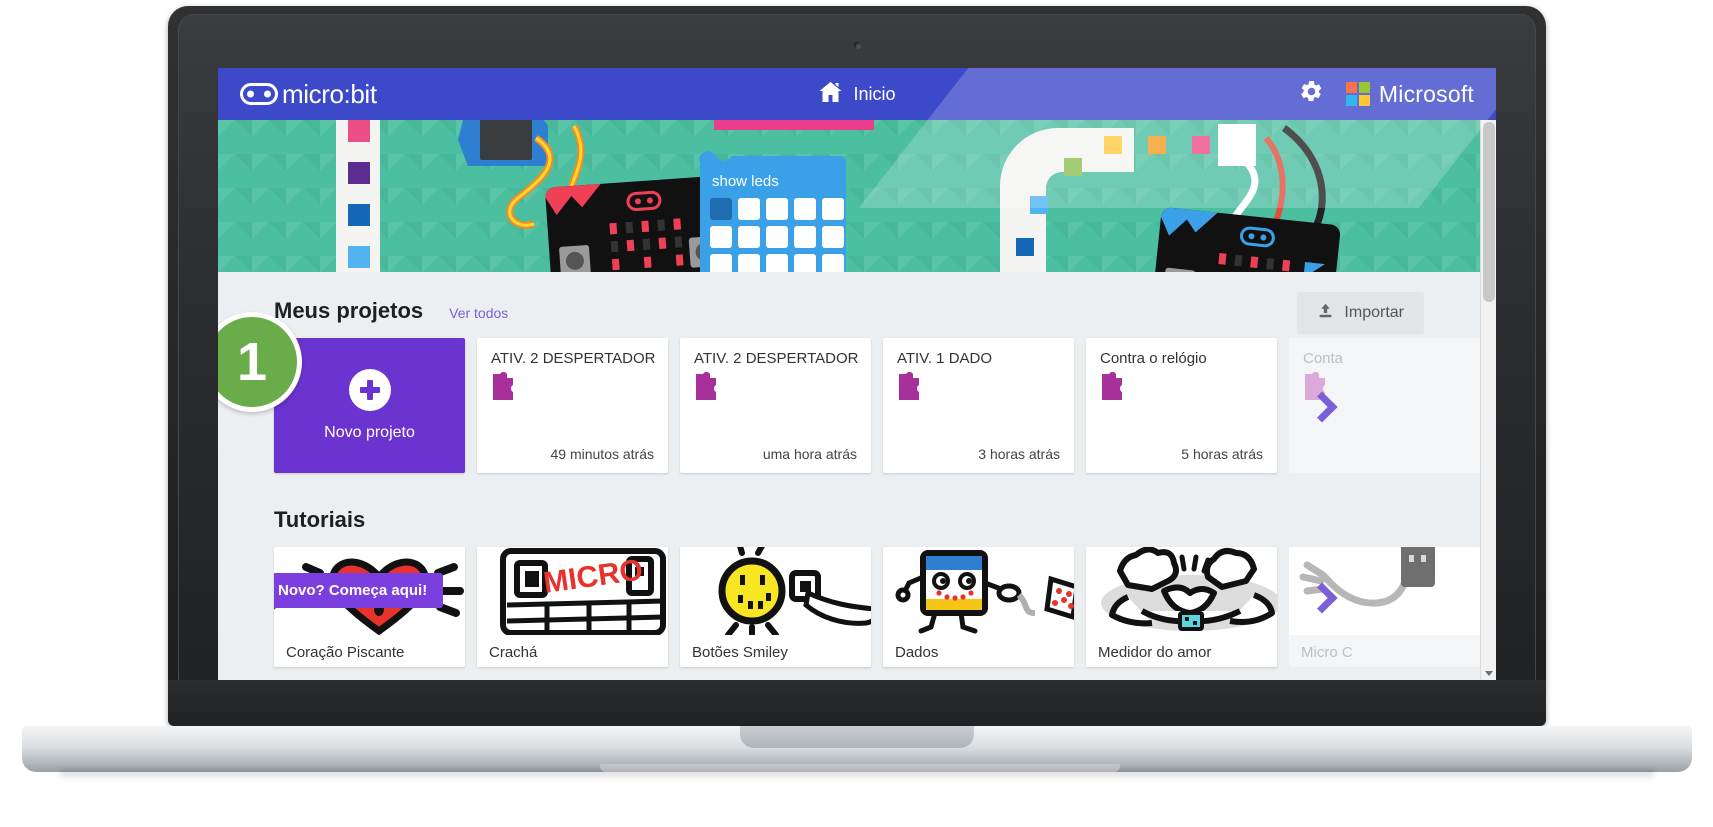  I want to click on see-all-link: Ver todos, so click(478, 313).